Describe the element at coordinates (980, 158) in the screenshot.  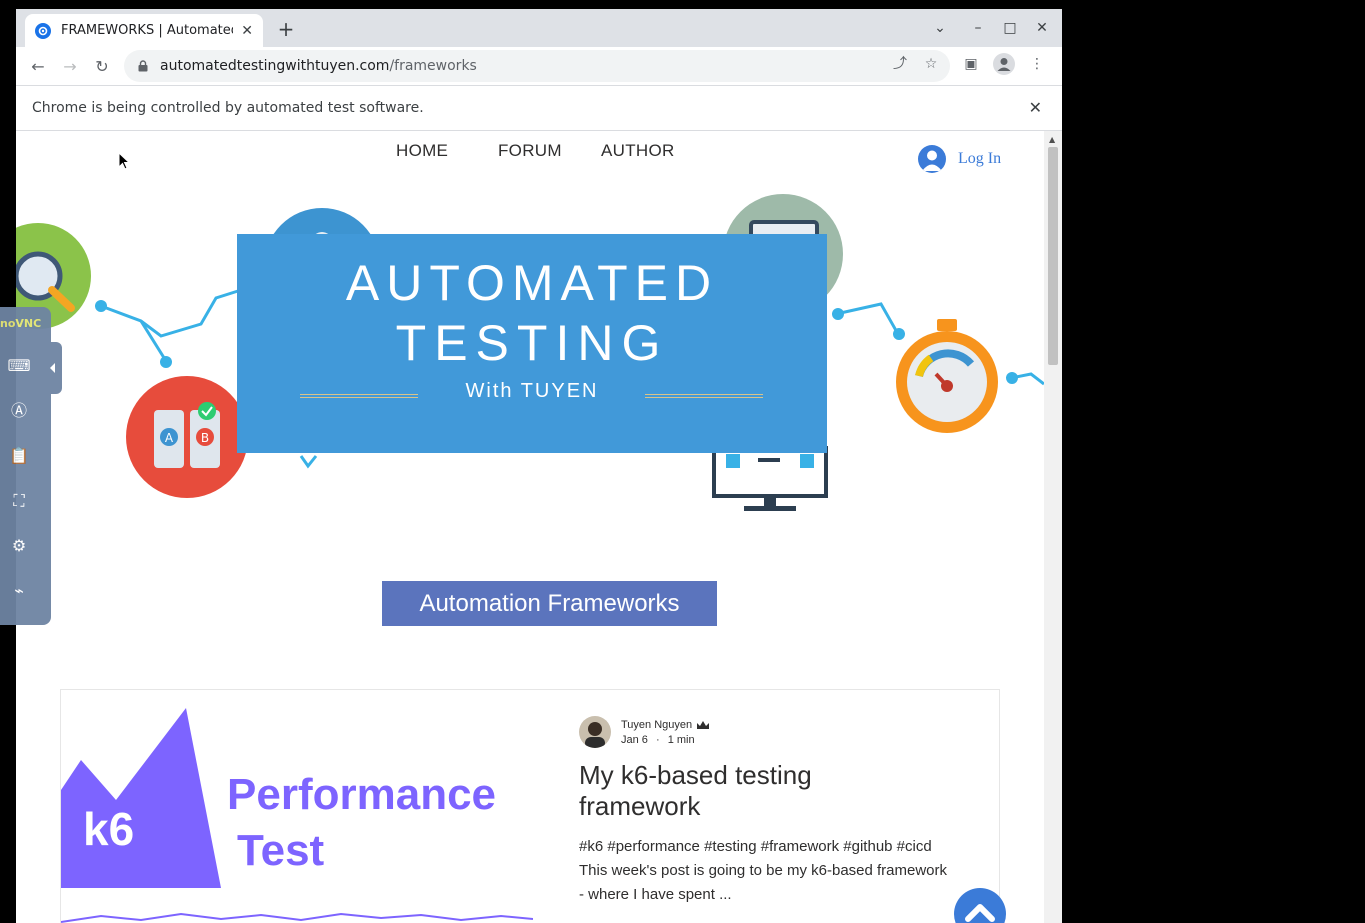
I see `login-label: Log In` at that location.